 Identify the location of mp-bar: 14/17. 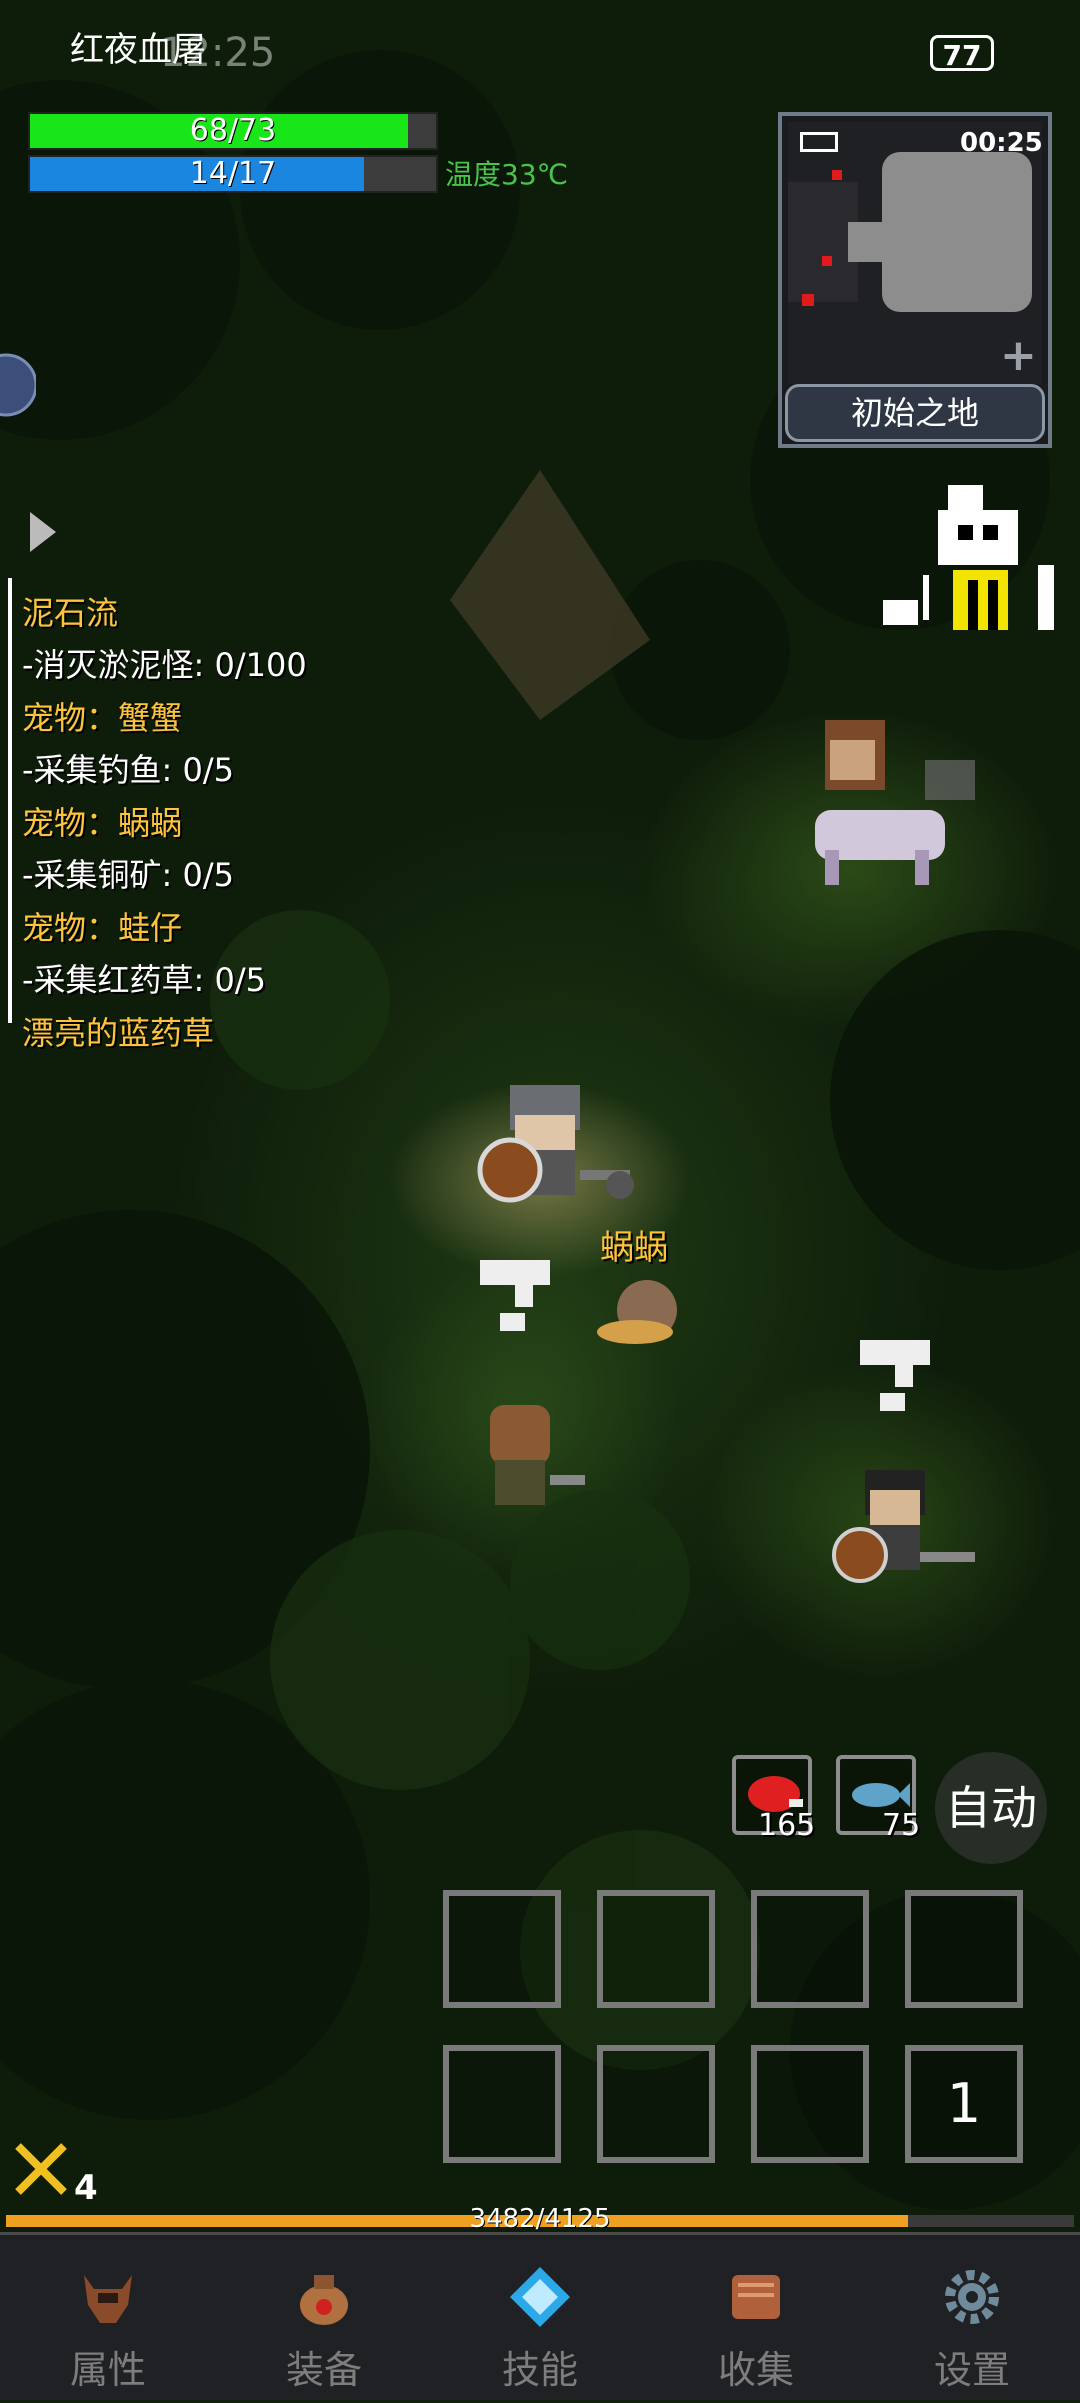
(233, 174).